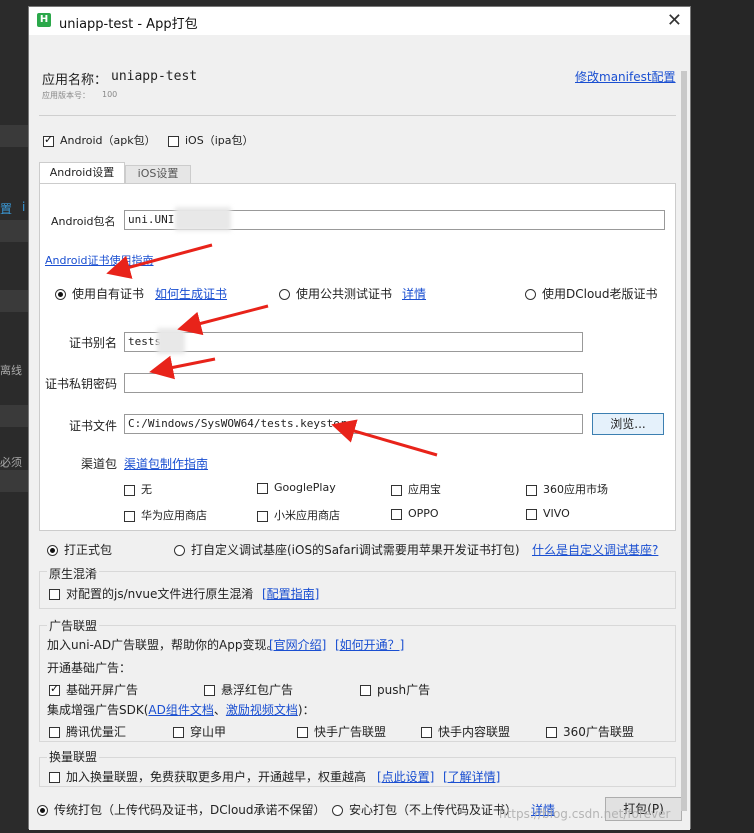 This screenshot has width=754, height=833. What do you see at coordinates (159, 261) in the screenshot?
I see `arrow-to-cert-guide` at bounding box center [159, 261].